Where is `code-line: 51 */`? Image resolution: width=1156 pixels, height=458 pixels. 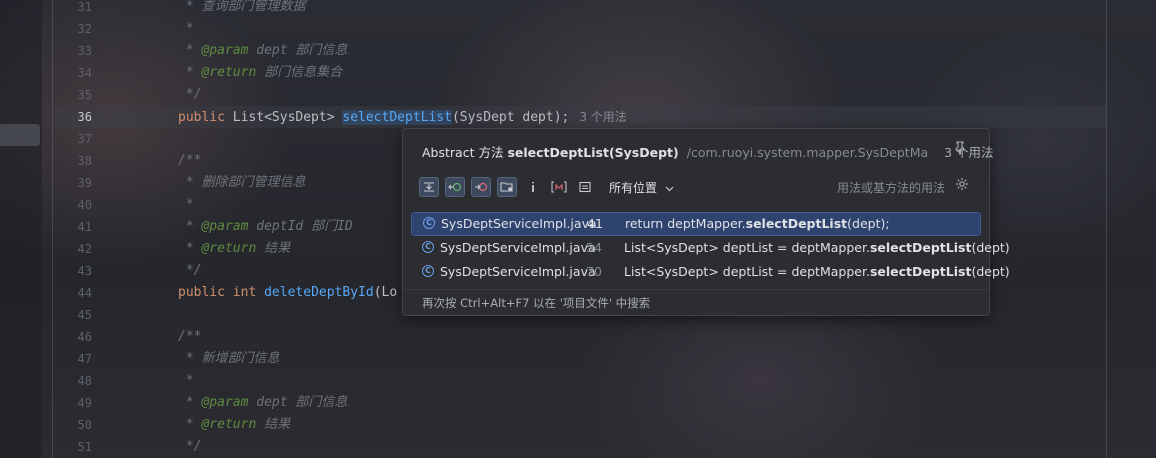 code-line: 51 */ is located at coordinates (550, 447).